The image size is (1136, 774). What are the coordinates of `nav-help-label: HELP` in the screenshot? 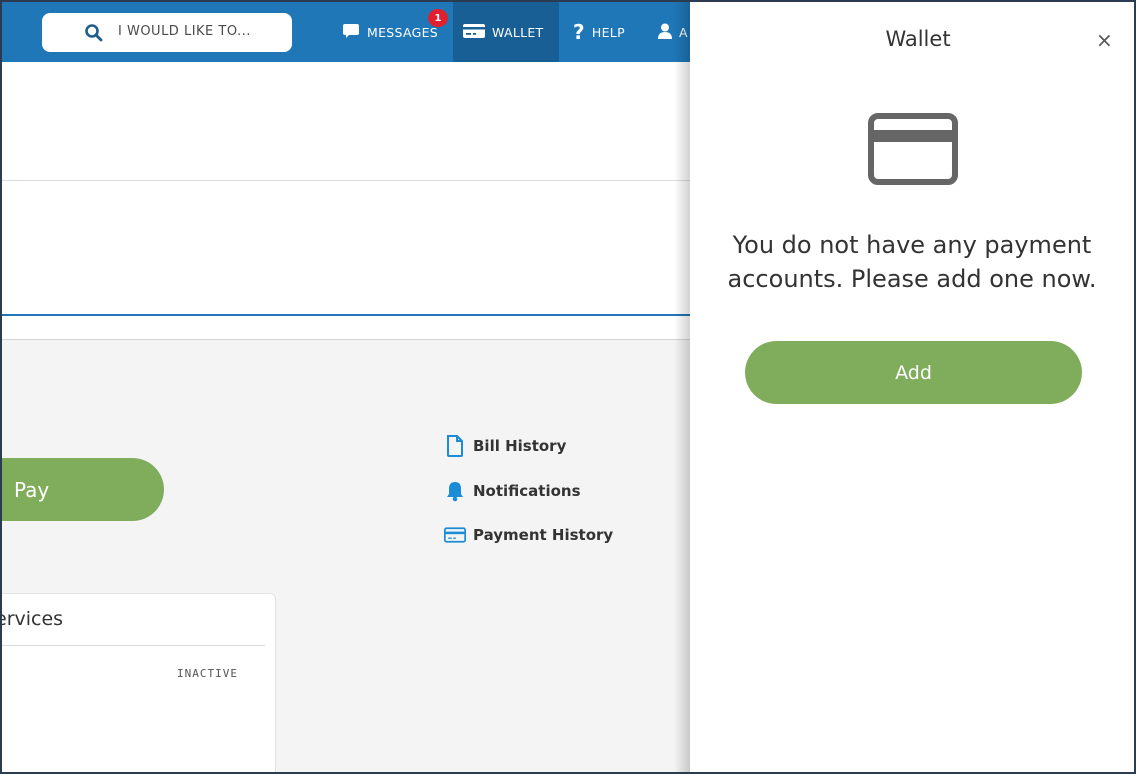 It's located at (608, 32).